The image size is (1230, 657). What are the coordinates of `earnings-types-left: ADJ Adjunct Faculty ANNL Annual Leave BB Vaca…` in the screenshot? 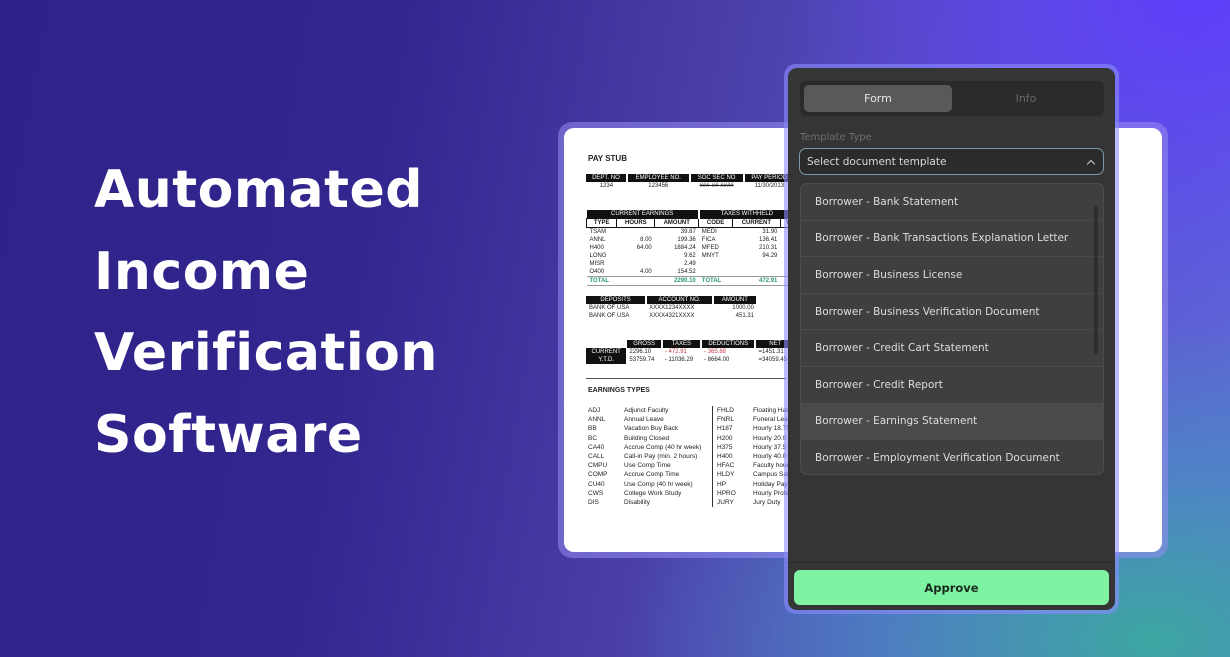 It's located at (644, 456).